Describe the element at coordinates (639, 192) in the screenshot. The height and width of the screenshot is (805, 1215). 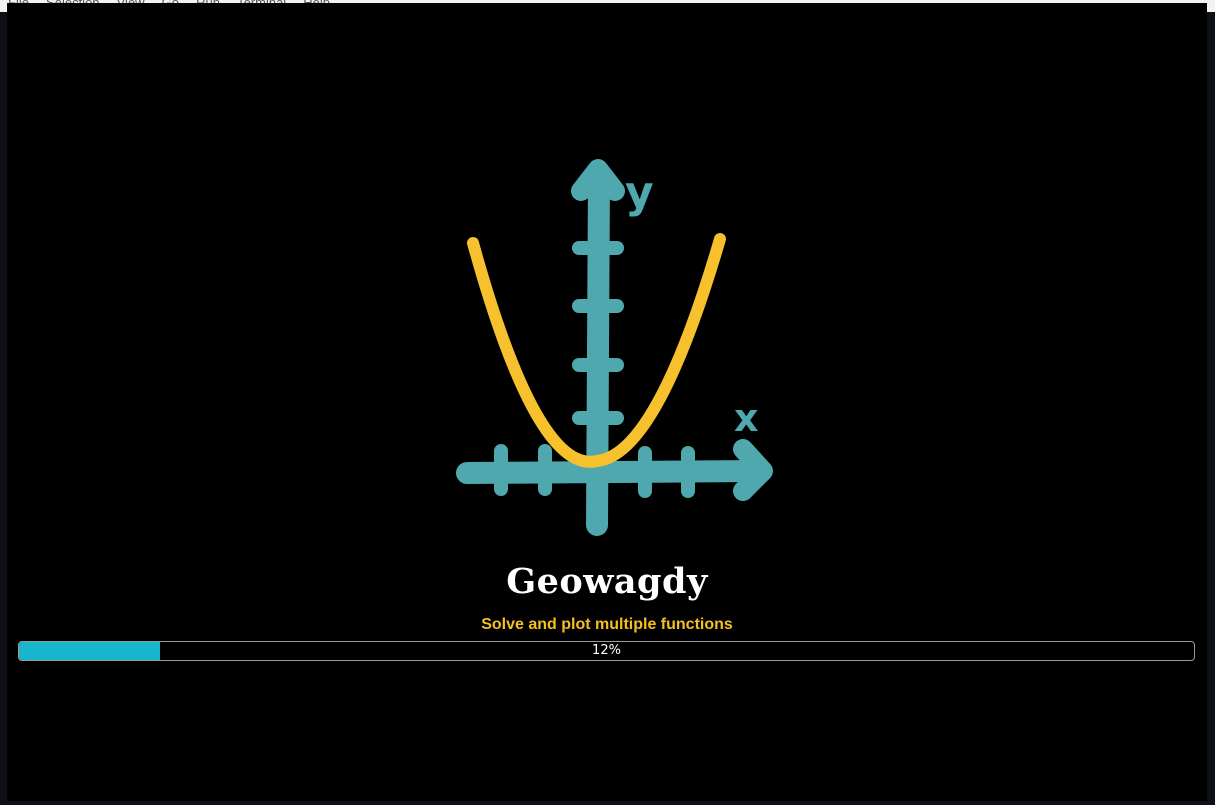
I see `y-axis-label: y` at that location.